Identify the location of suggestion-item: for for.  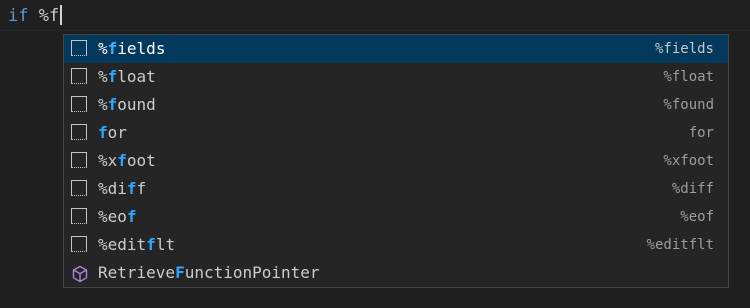
(396, 133).